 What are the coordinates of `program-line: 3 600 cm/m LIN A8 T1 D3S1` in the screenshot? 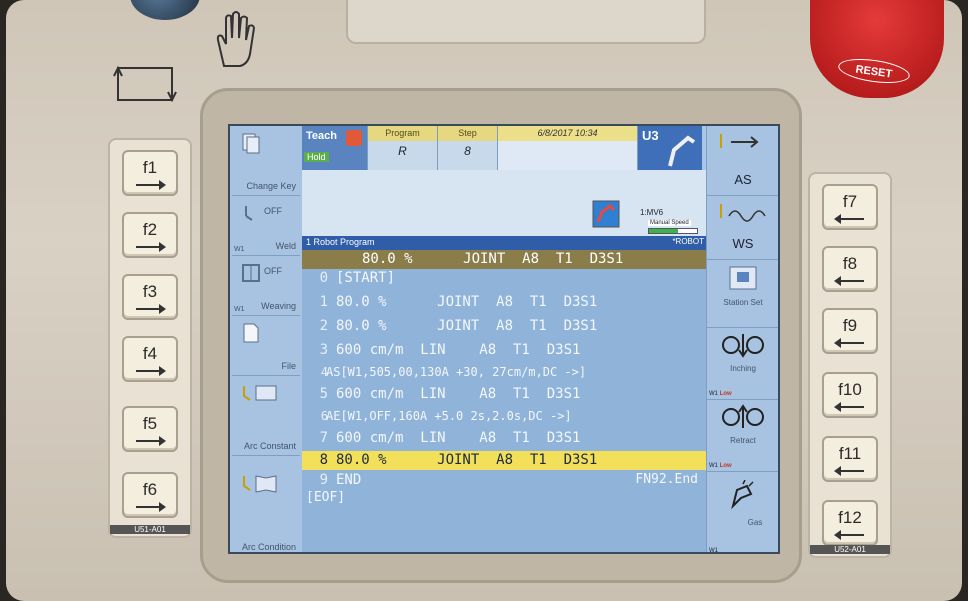 It's located at (506, 350).